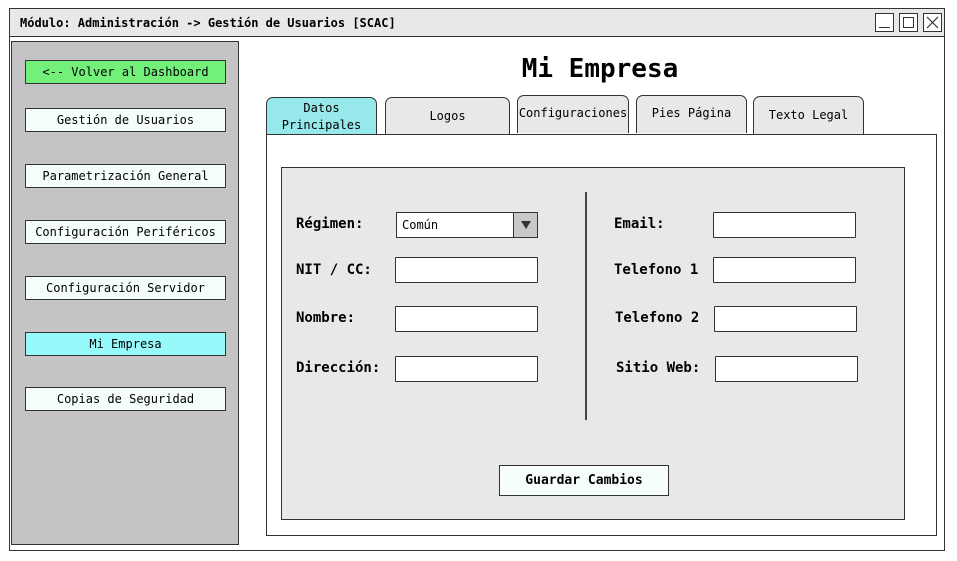 This screenshot has width=957, height=561. I want to click on telefono1-label: Telefono 1, so click(656, 270).